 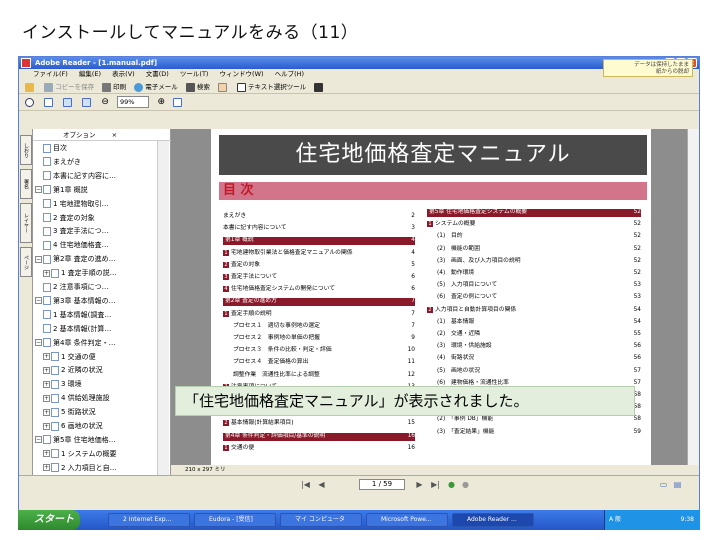 What do you see at coordinates (319, 265) in the screenshot?
I see `toc-entry: 2 査定の対象 5` at bounding box center [319, 265].